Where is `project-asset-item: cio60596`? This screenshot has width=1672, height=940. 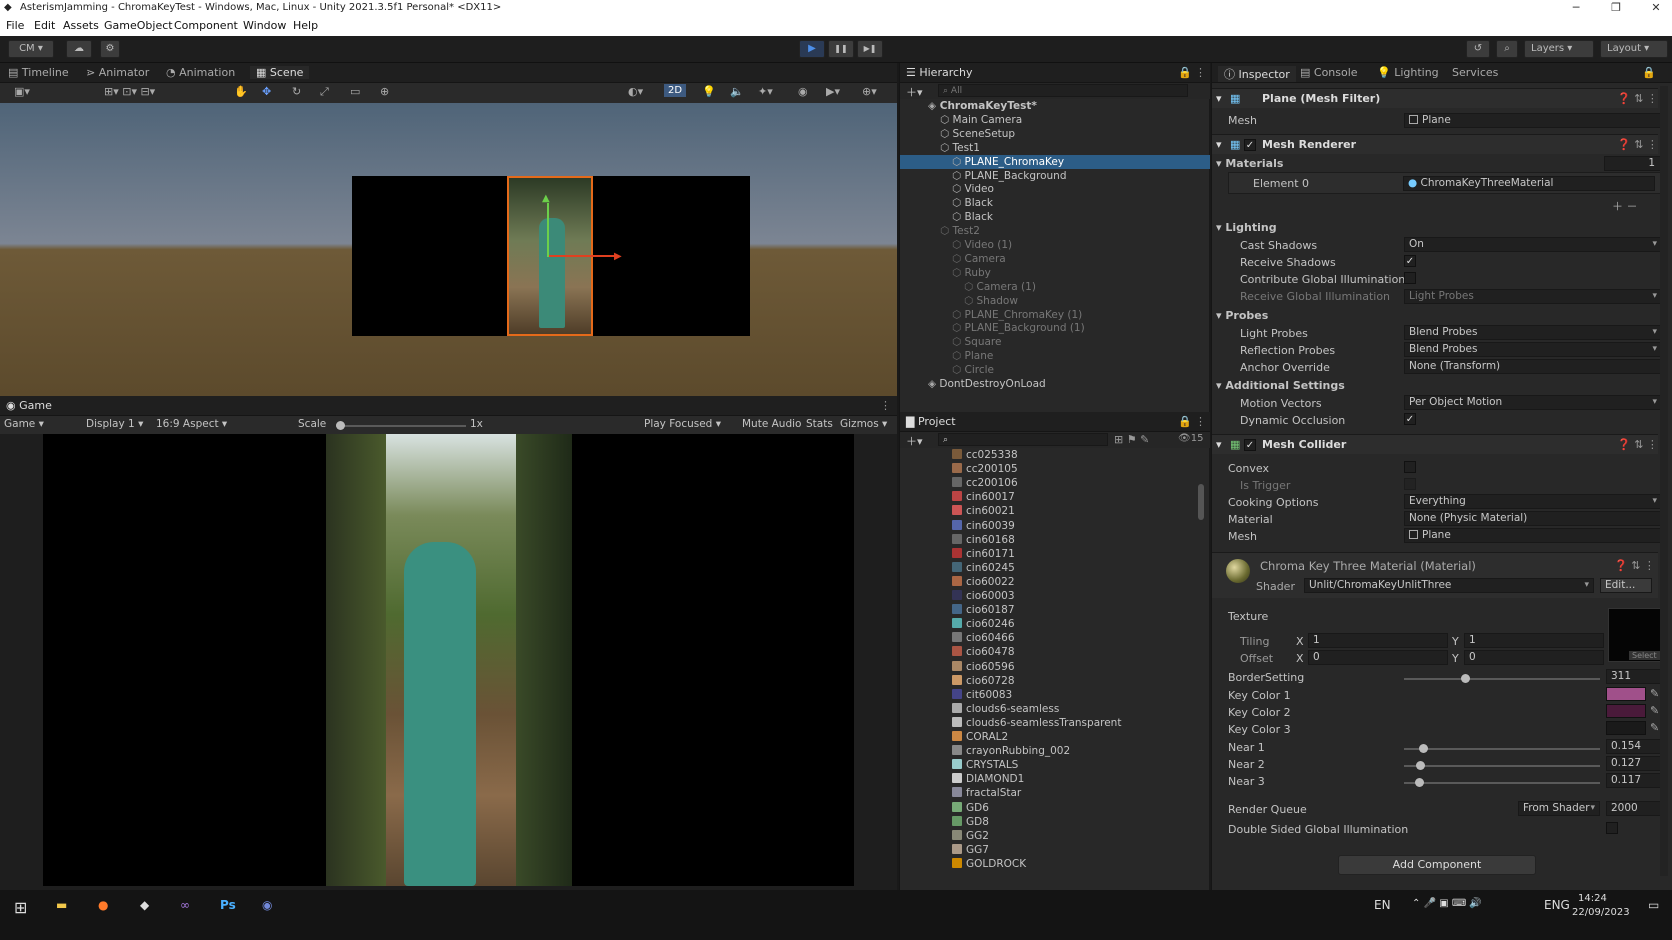 project-asset-item: cio60596 is located at coordinates (983, 667).